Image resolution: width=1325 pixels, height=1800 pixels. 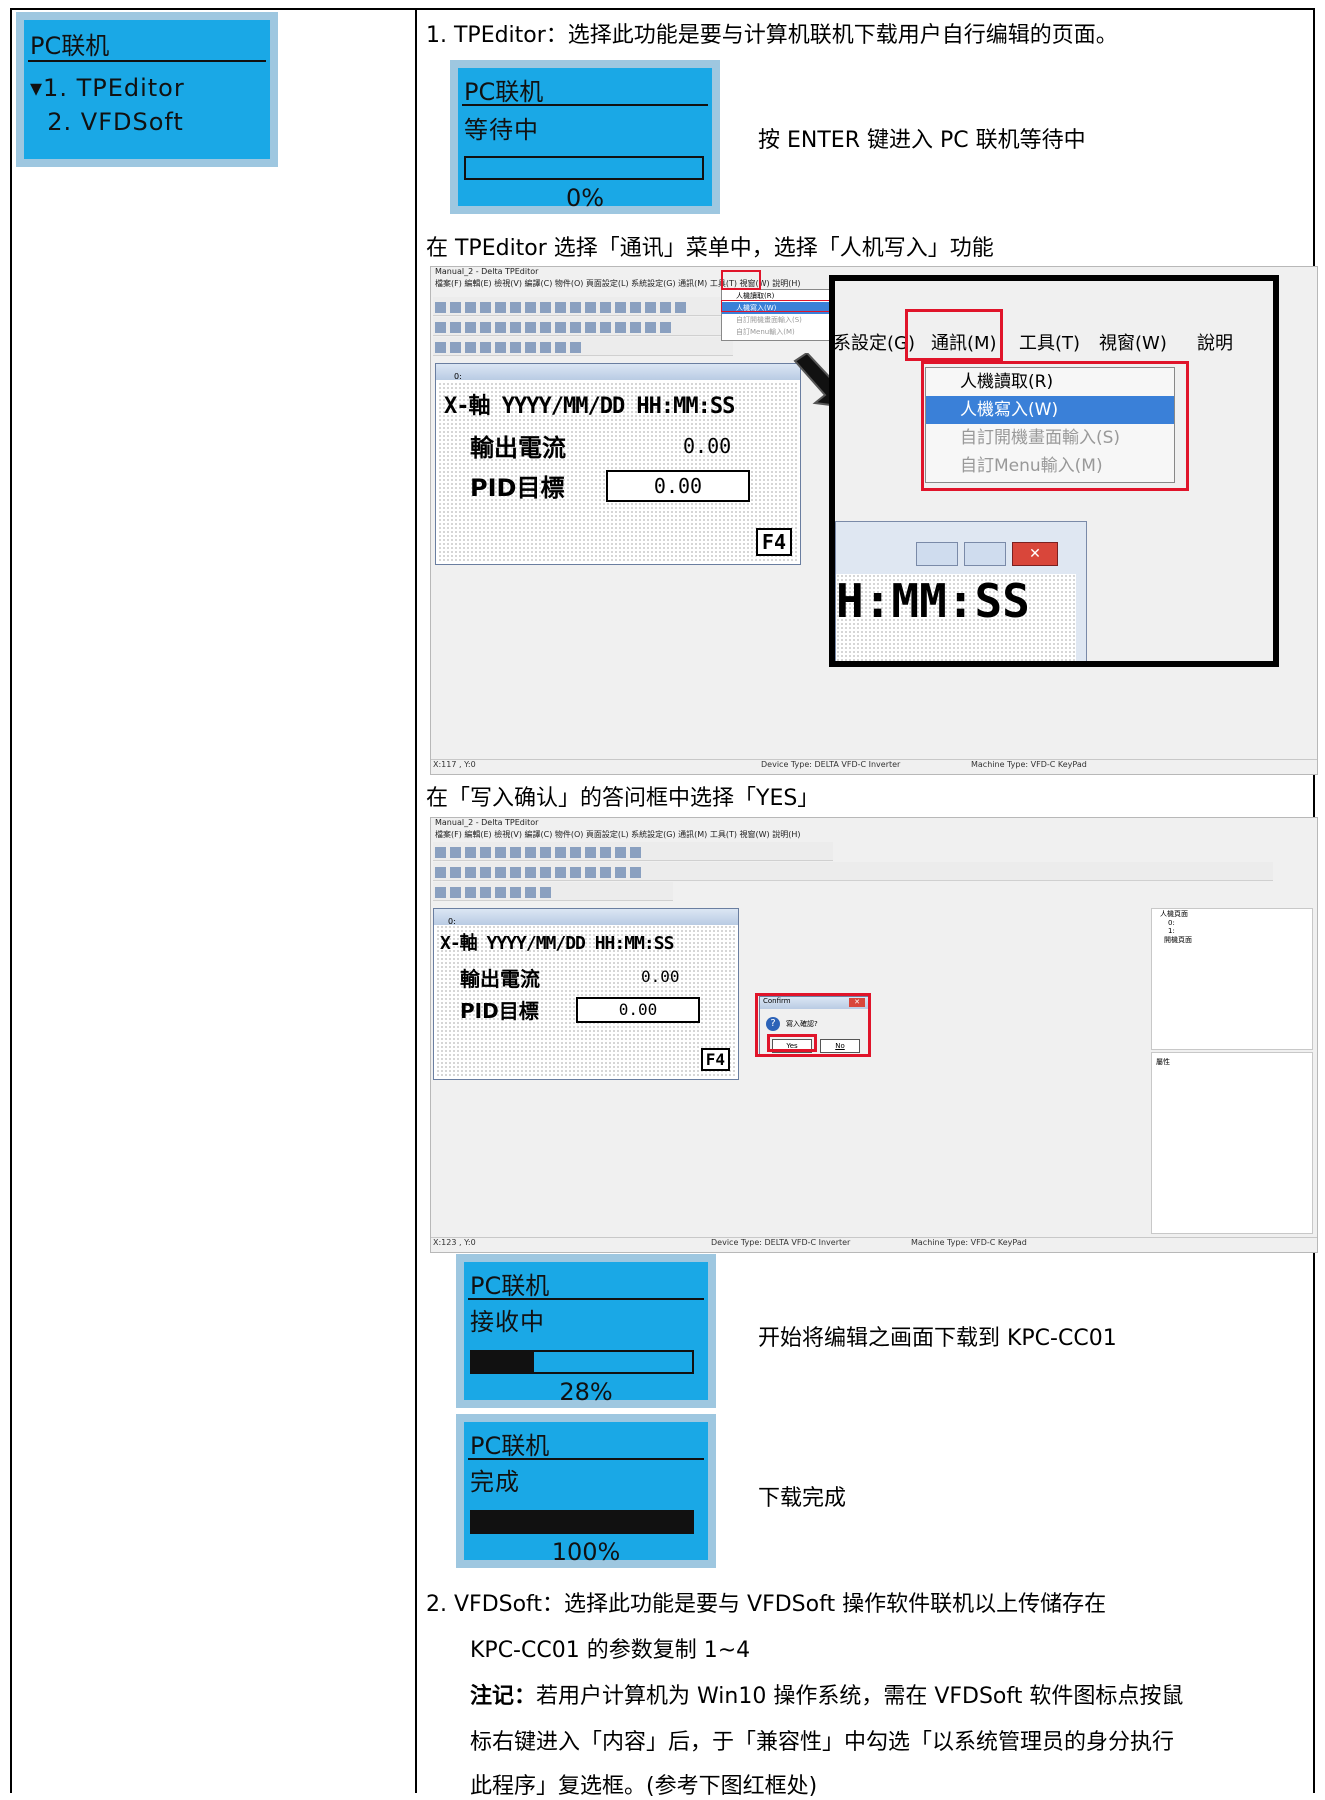 I want to click on tree-root: 人機頁面, so click(x=1232, y=914).